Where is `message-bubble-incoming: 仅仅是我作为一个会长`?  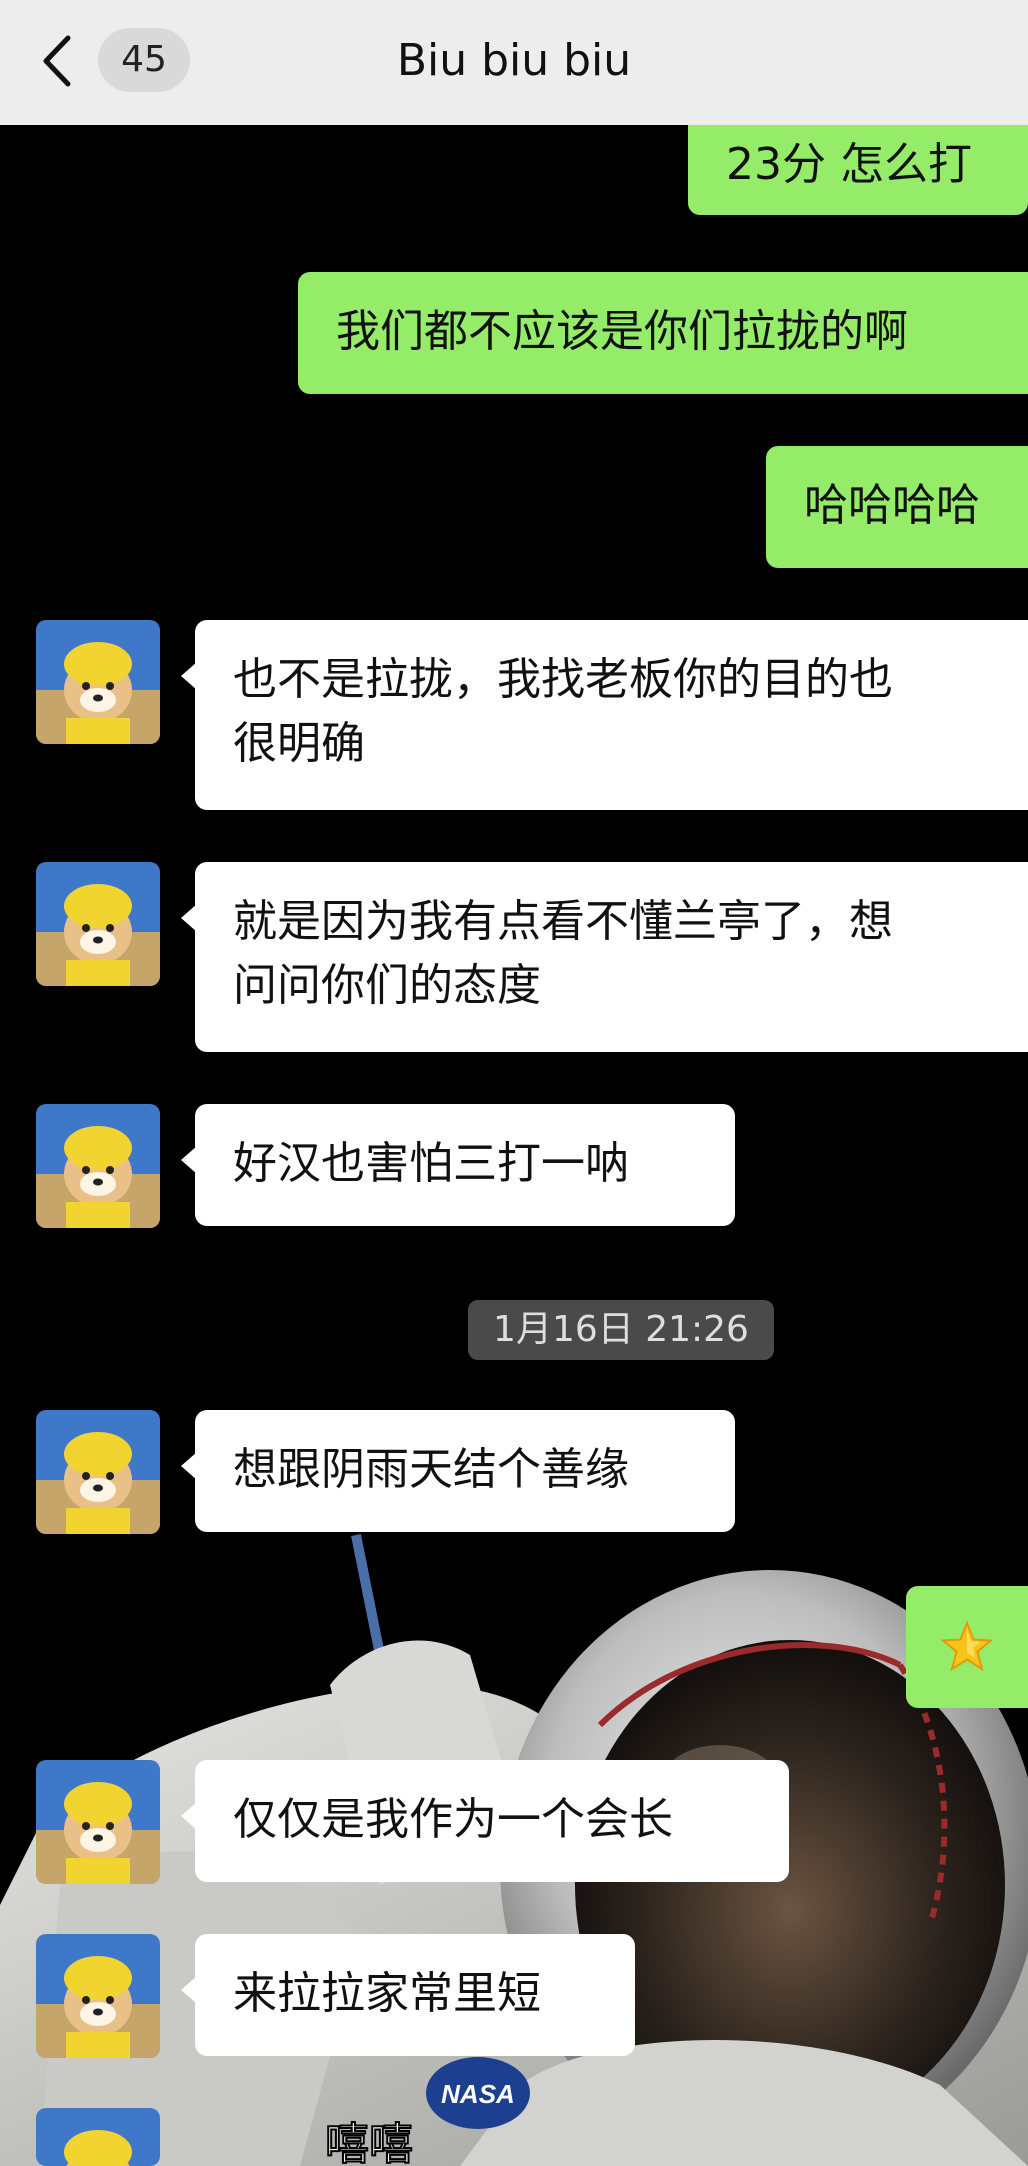
message-bubble-incoming: 仅仅是我作为一个会长 is located at coordinates (485, 1821).